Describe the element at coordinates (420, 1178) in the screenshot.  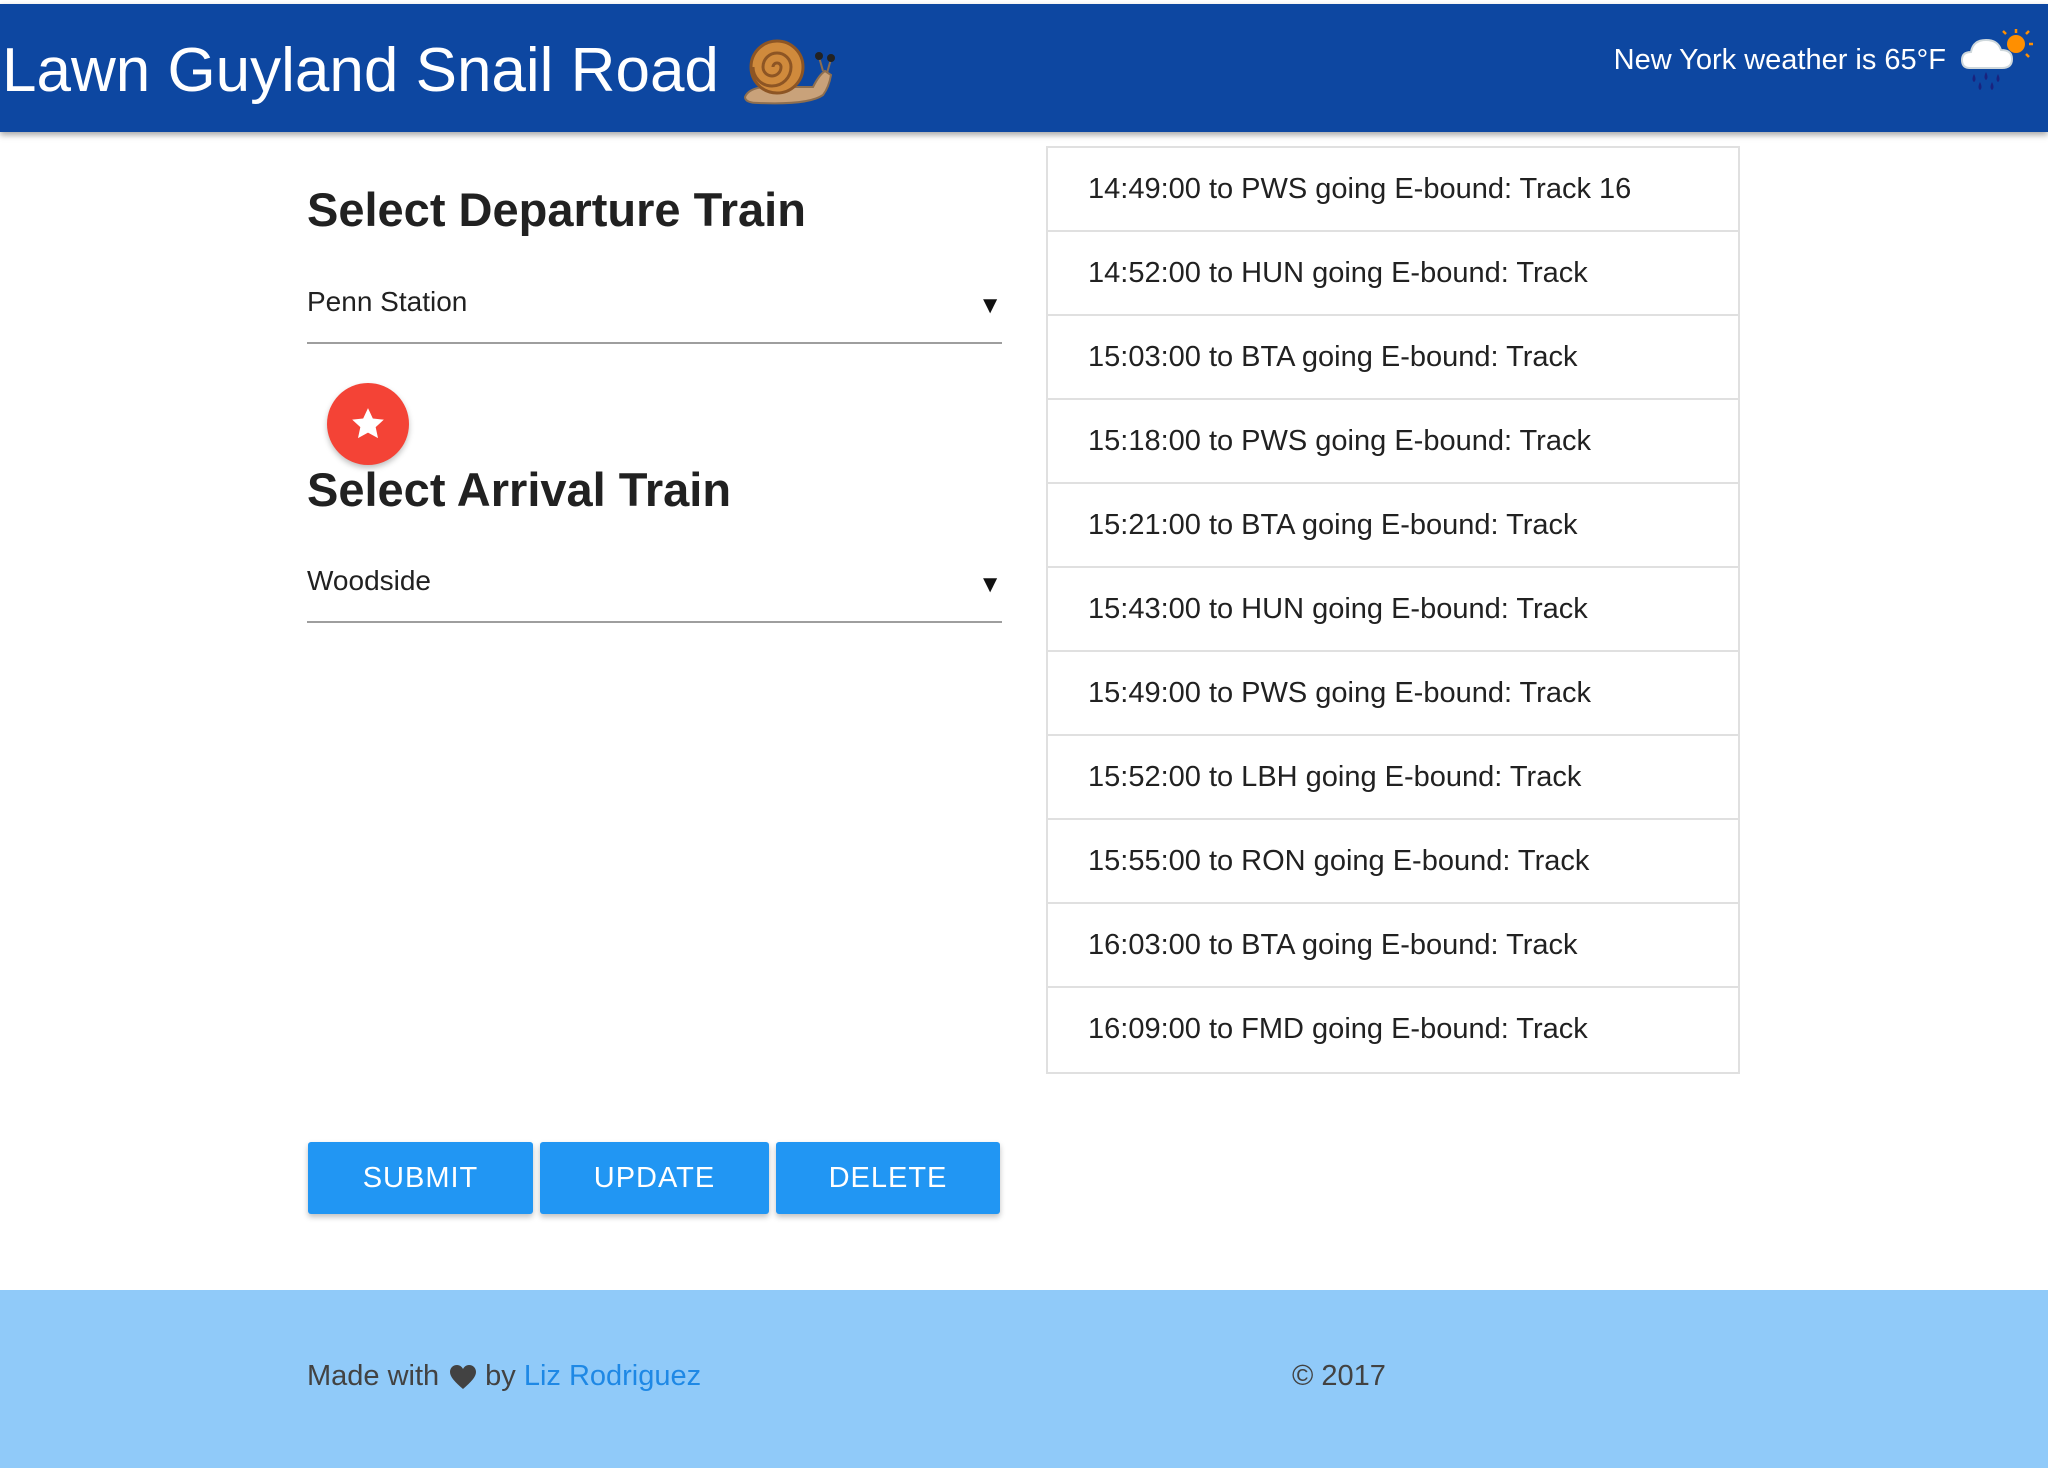
I see `submit-button: SUBMIT` at that location.